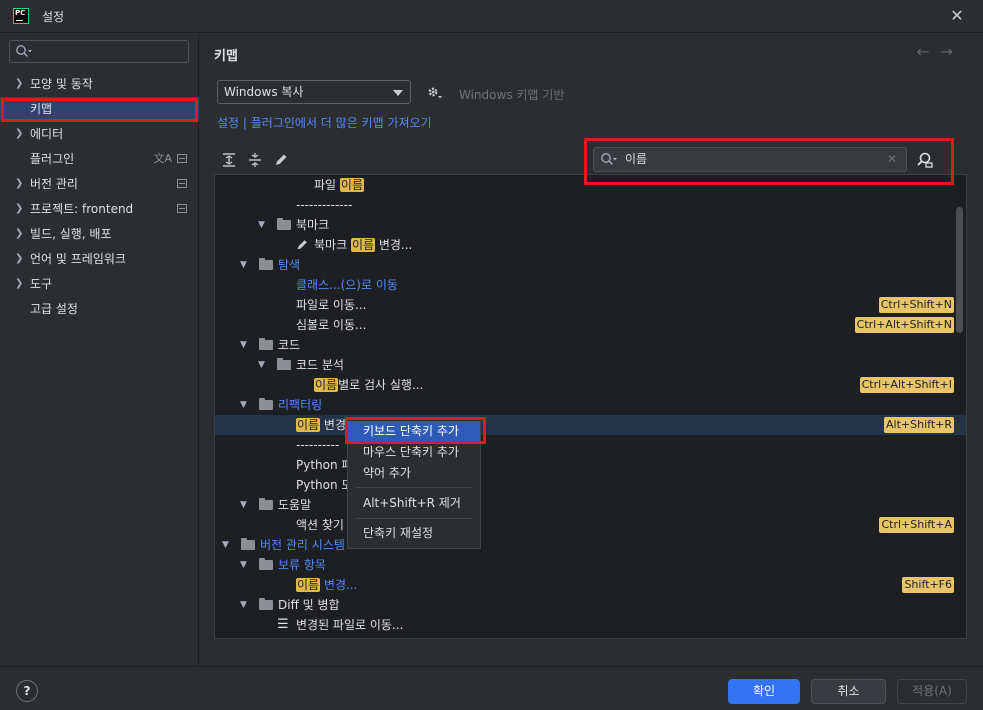 Image resolution: width=983 pixels, height=710 pixels. What do you see at coordinates (957, 16) in the screenshot?
I see `close-icon: ✕` at bounding box center [957, 16].